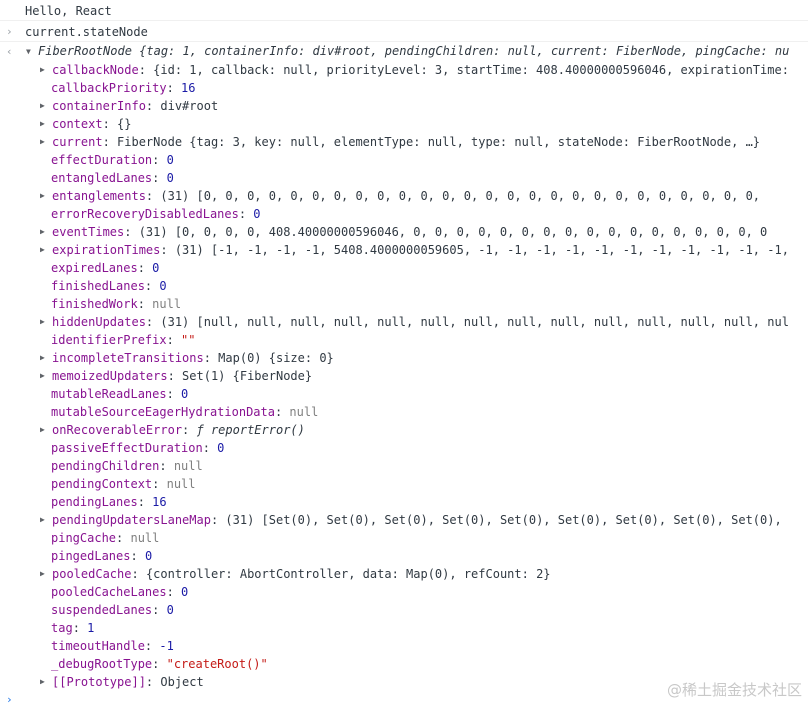 This screenshot has height=706, width=808. I want to click on property-entry: ▶ memoizedUpdaters: Set(1) {FiberNode}, so click(176, 376).